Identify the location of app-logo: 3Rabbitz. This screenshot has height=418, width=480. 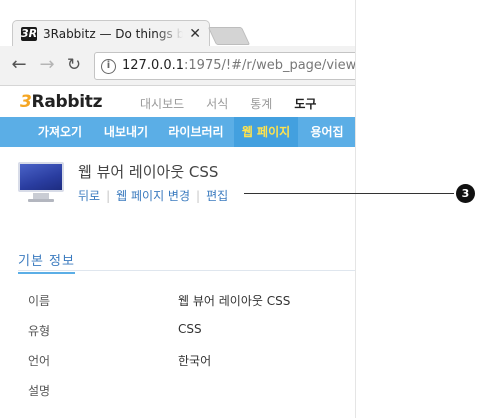
(61, 102).